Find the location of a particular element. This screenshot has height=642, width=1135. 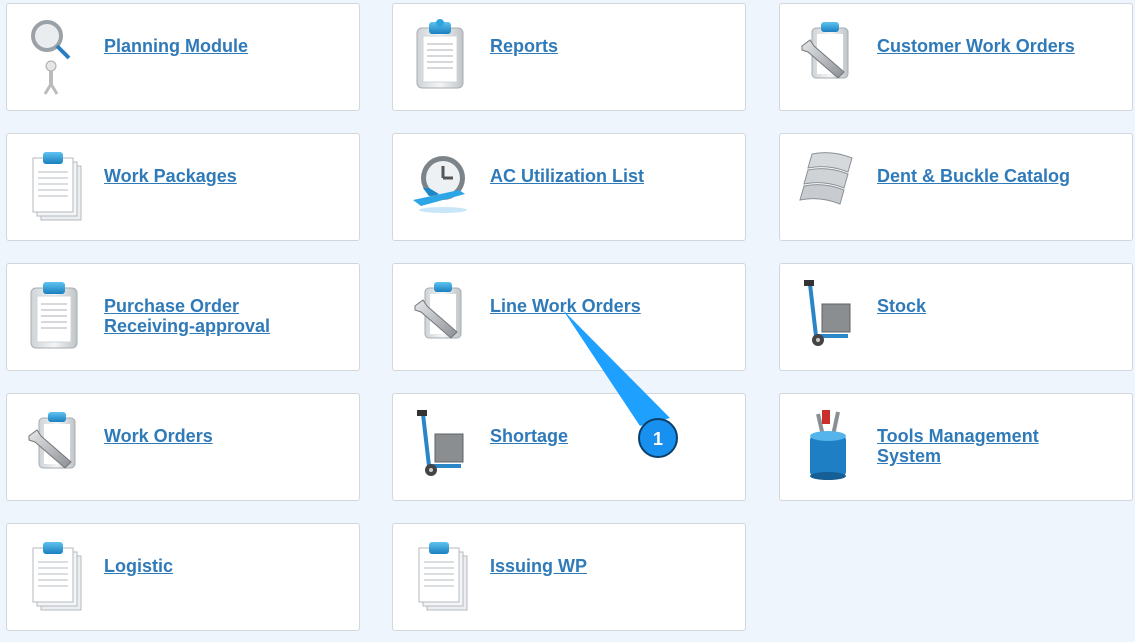

tools-management-line2: System is located at coordinates (909, 456).